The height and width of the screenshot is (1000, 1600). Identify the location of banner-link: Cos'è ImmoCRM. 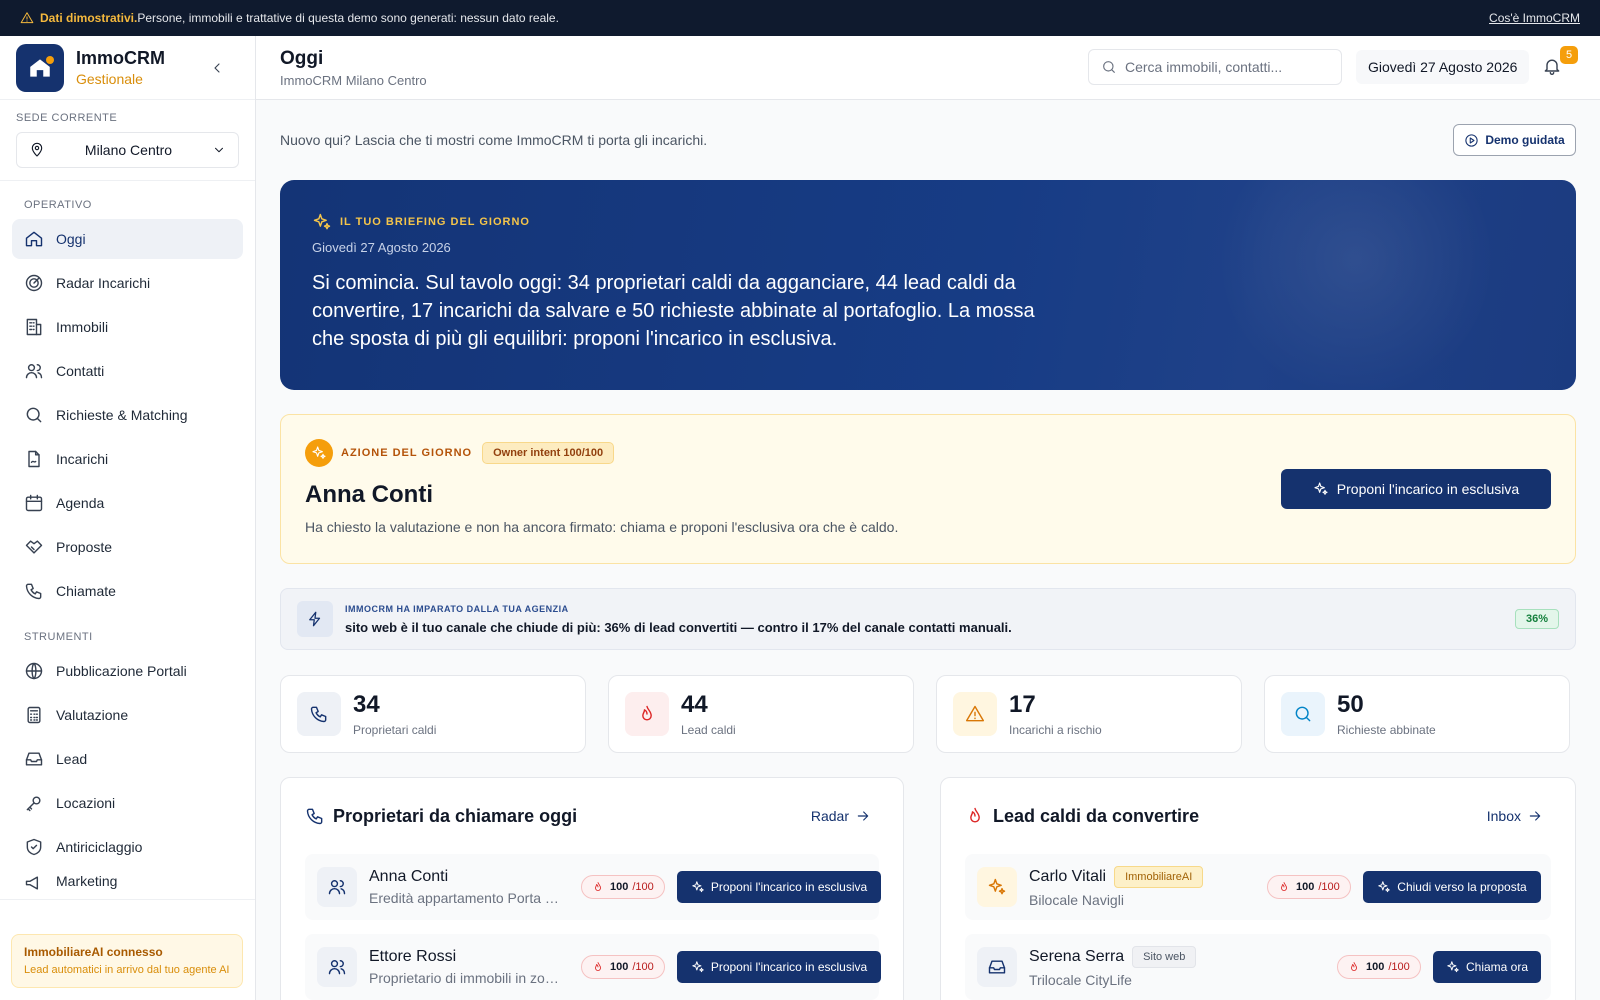
(1534, 18).